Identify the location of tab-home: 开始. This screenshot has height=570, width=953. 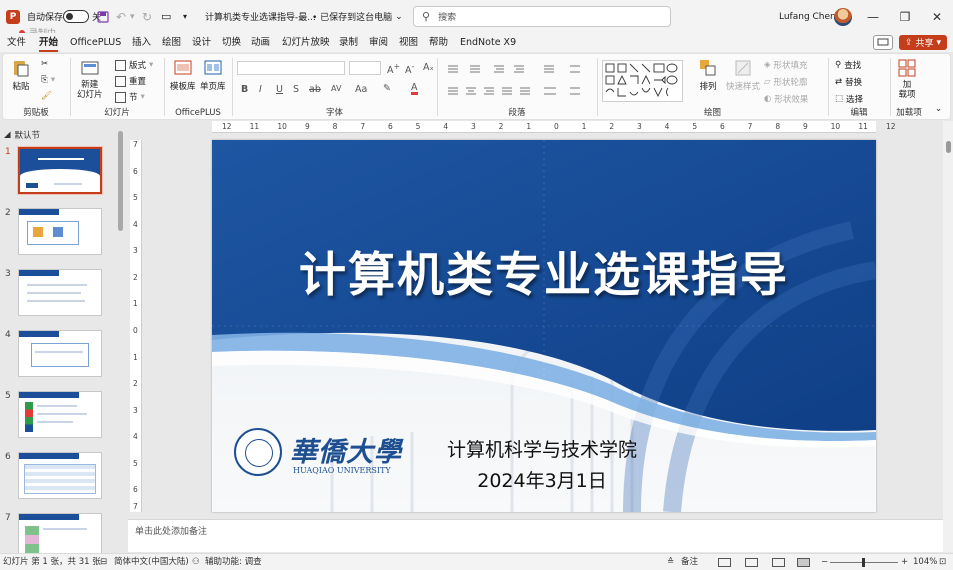
(49, 42).